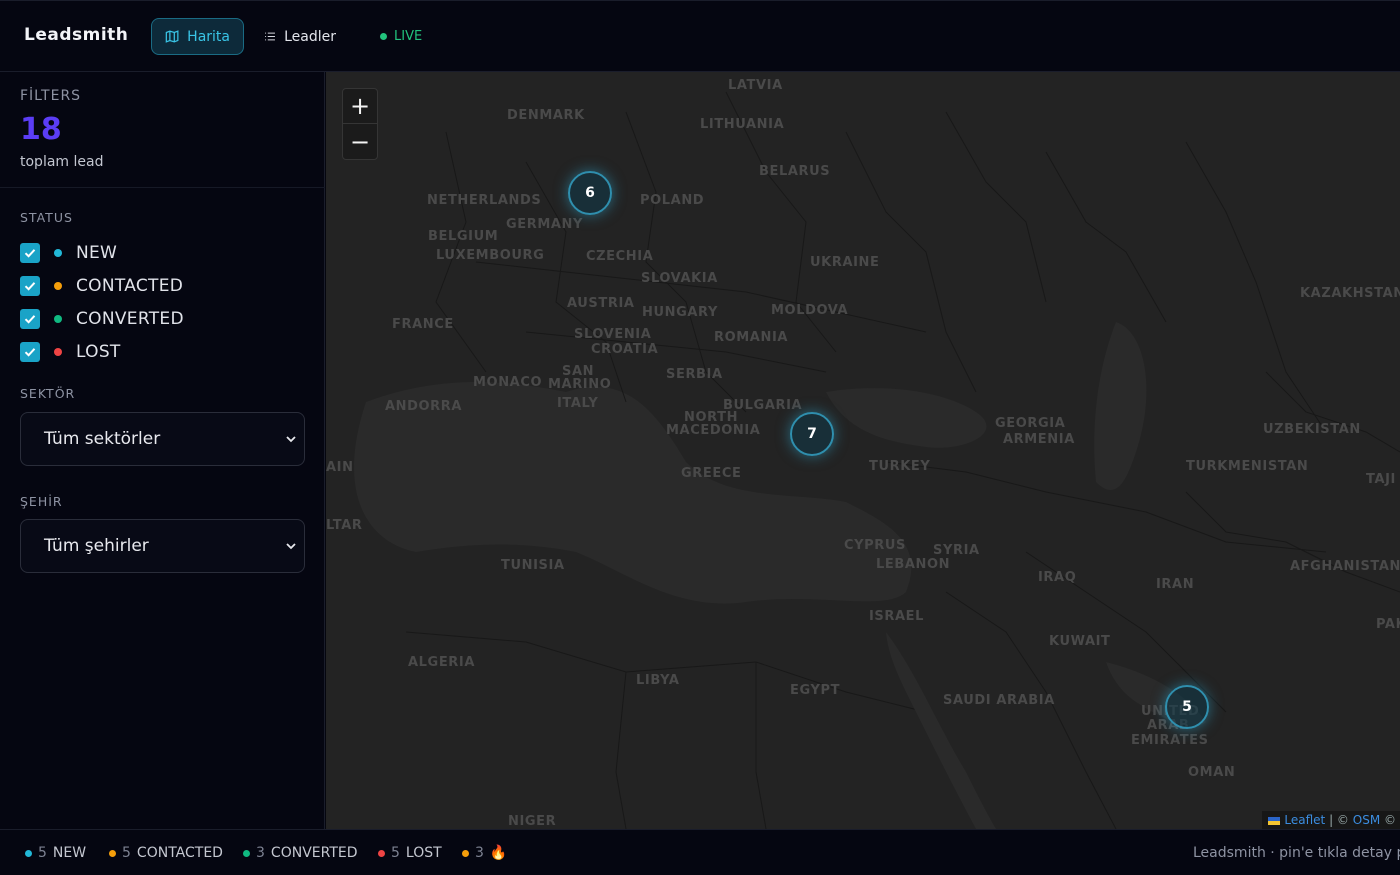 The height and width of the screenshot is (875, 1400). I want to click on country-label: AIN, so click(340, 467).